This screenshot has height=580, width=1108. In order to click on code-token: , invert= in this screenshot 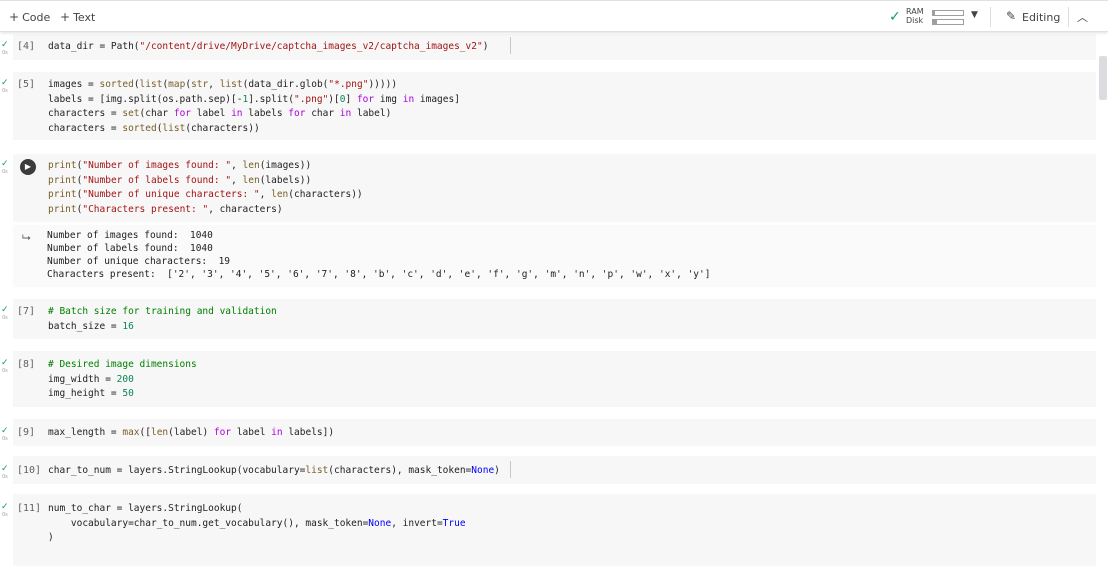, I will do `click(417, 523)`.